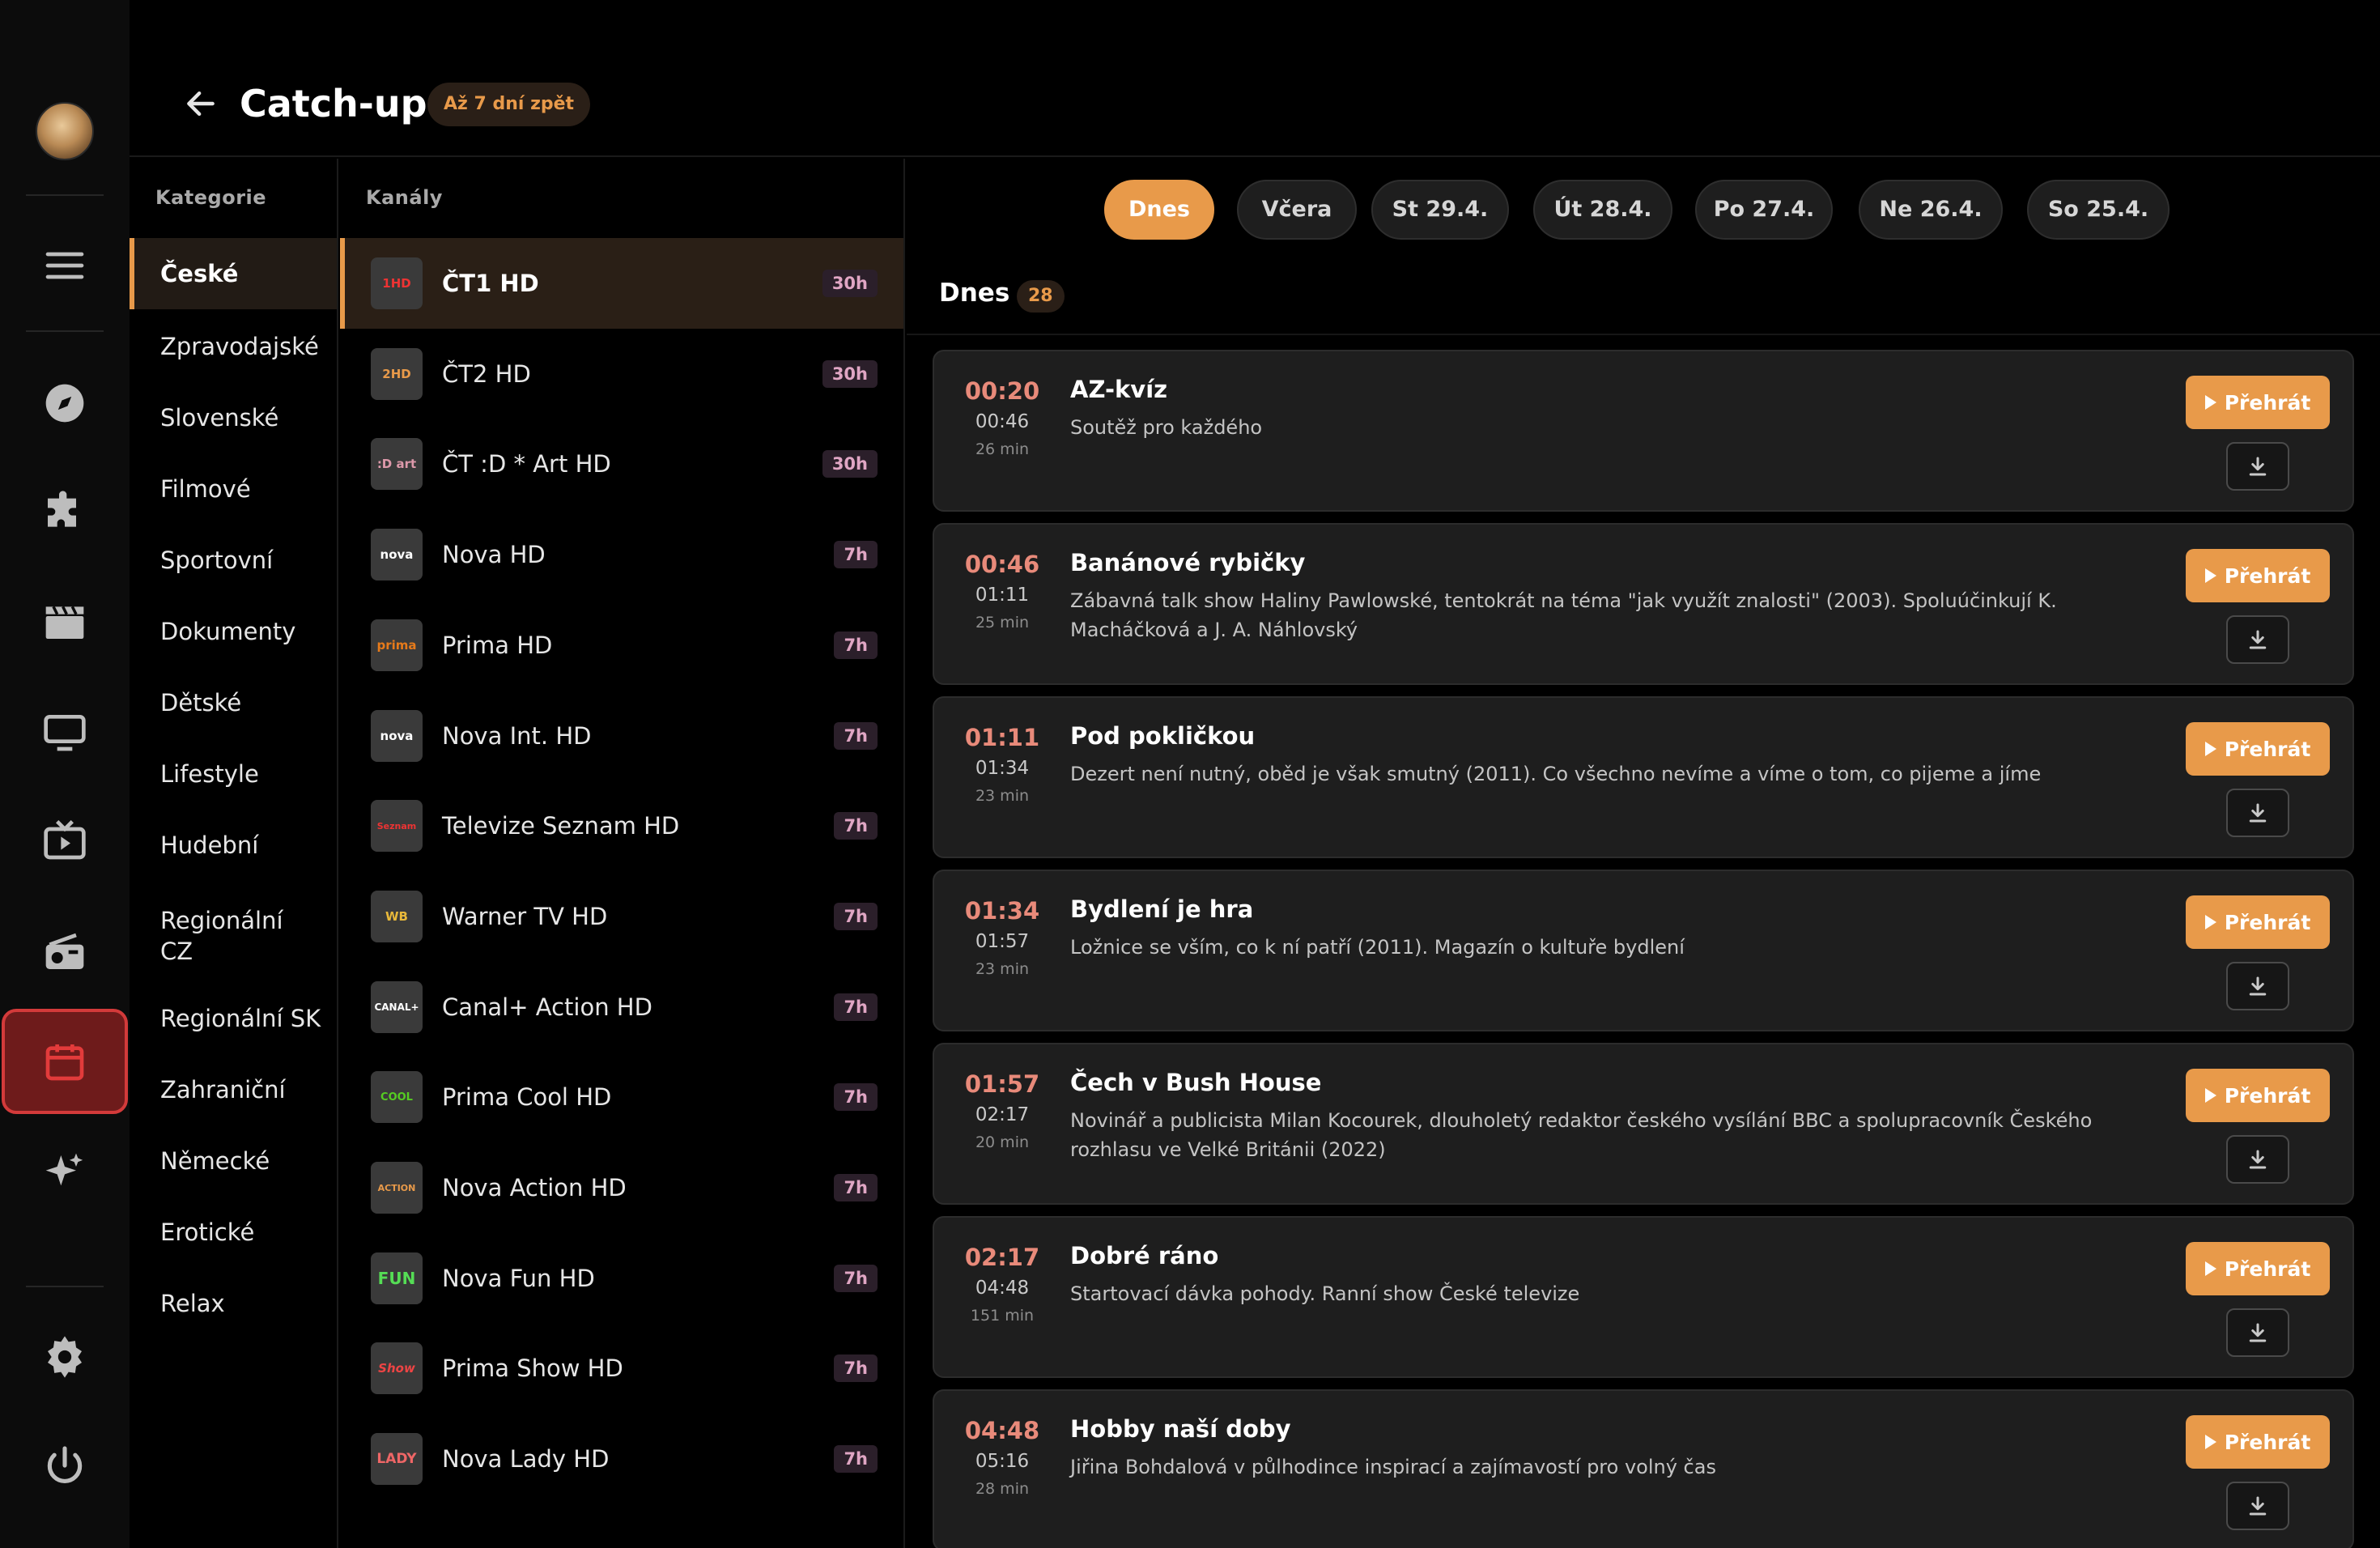 The image size is (2380, 1548). What do you see at coordinates (1297, 210) in the screenshot?
I see `day-tab: Včera` at bounding box center [1297, 210].